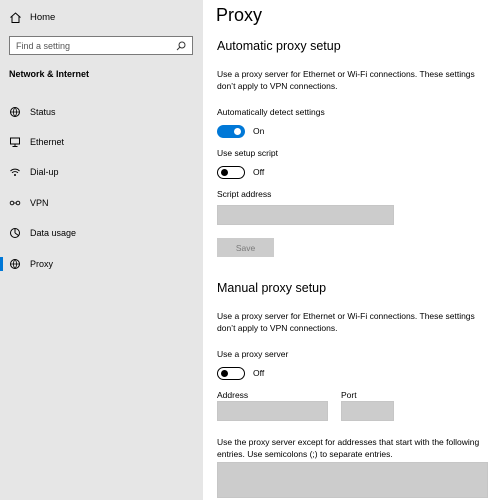  Describe the element at coordinates (279, 46) in the screenshot. I see `automatic-proxy-heading: Automatic proxy setup` at that location.